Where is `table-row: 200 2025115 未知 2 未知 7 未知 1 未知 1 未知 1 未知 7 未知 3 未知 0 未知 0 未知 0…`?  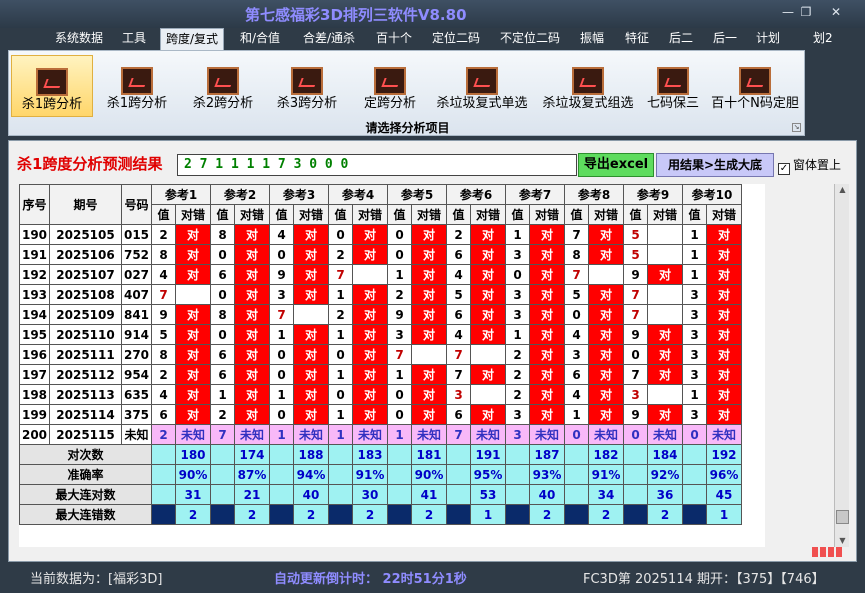
table-row: 200 2025115 未知 2 未知 7 未知 1 未知 1 未知 1 未知 7 未知 3 未知 0 未知 0 未知 0… is located at coordinates (380, 434).